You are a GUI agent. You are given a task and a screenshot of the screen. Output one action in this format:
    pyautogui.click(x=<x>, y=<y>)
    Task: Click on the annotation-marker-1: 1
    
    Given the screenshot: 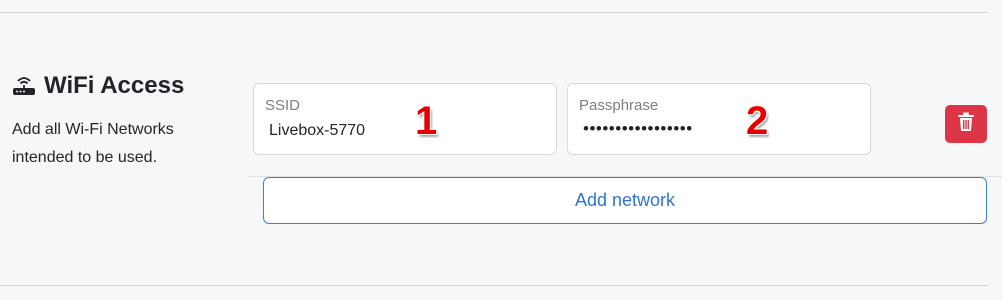 What is the action you would take?
    pyautogui.click(x=426, y=121)
    